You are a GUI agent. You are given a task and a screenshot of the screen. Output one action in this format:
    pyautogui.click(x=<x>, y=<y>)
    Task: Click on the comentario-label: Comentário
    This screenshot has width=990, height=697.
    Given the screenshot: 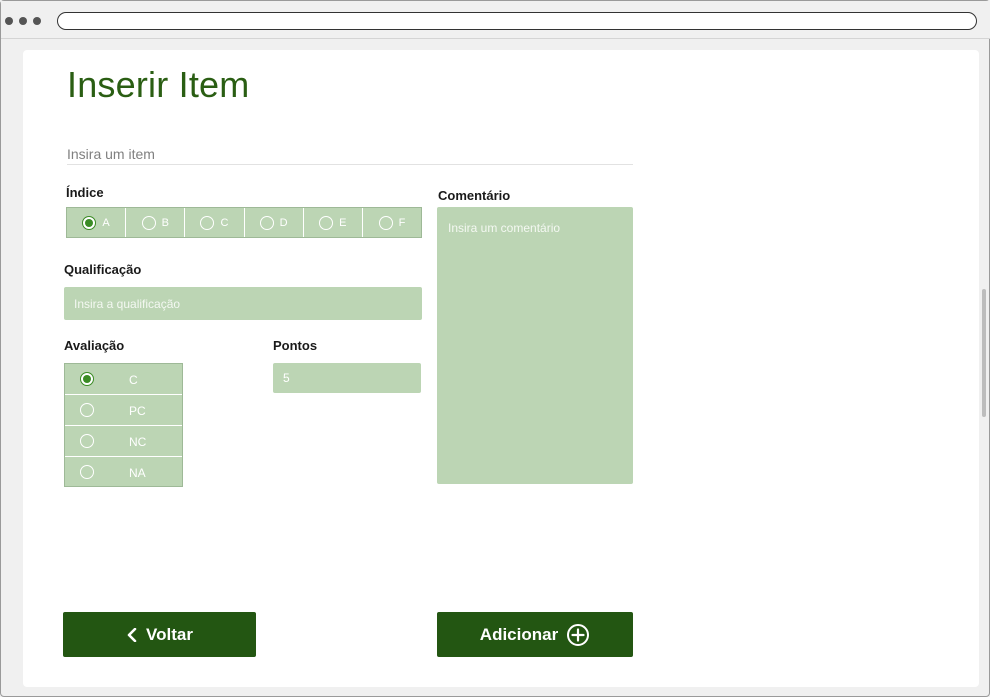 What is the action you would take?
    pyautogui.click(x=474, y=195)
    